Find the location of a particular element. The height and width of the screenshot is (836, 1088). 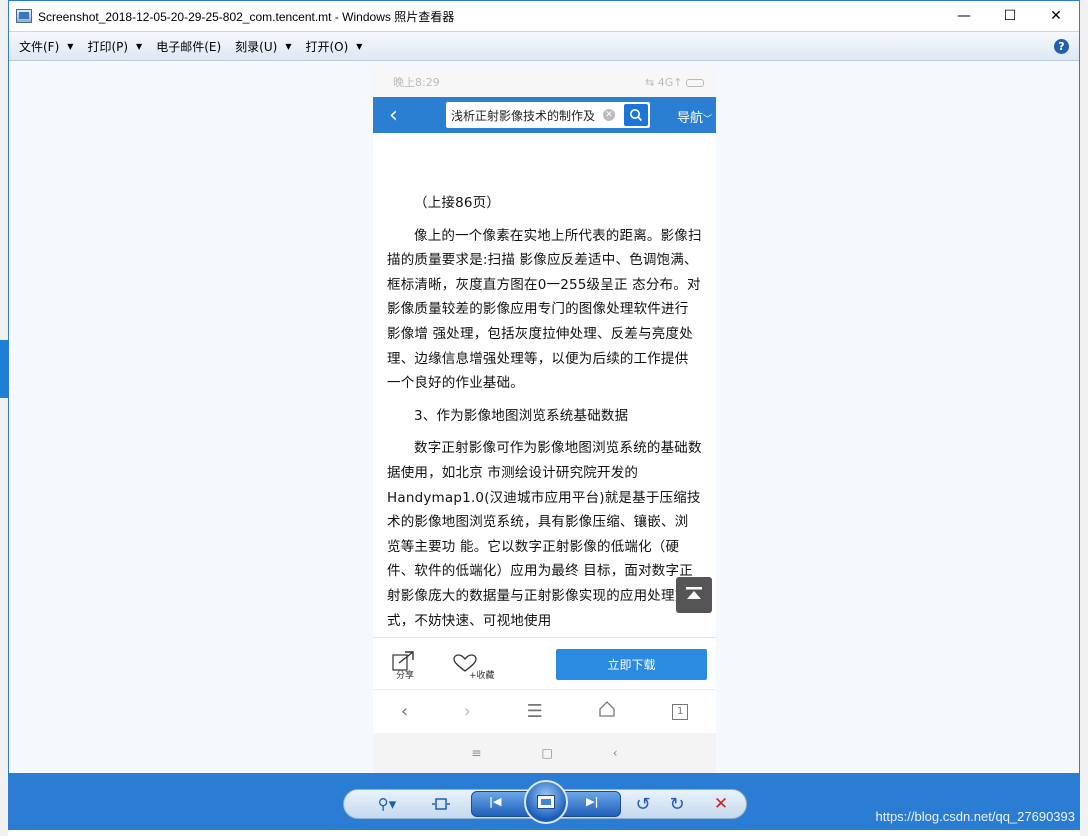

back-to-top-icon is located at coordinates (694, 595).